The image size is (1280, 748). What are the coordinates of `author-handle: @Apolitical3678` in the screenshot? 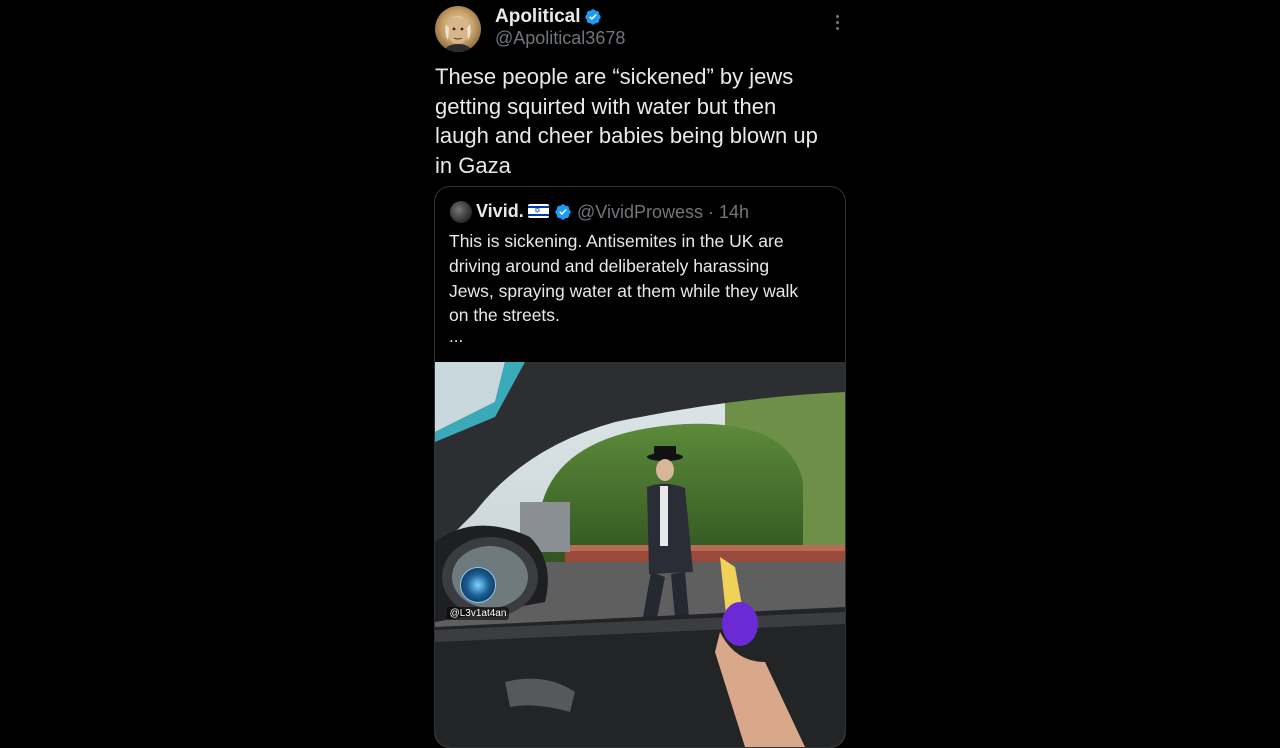 It's located at (560, 38).